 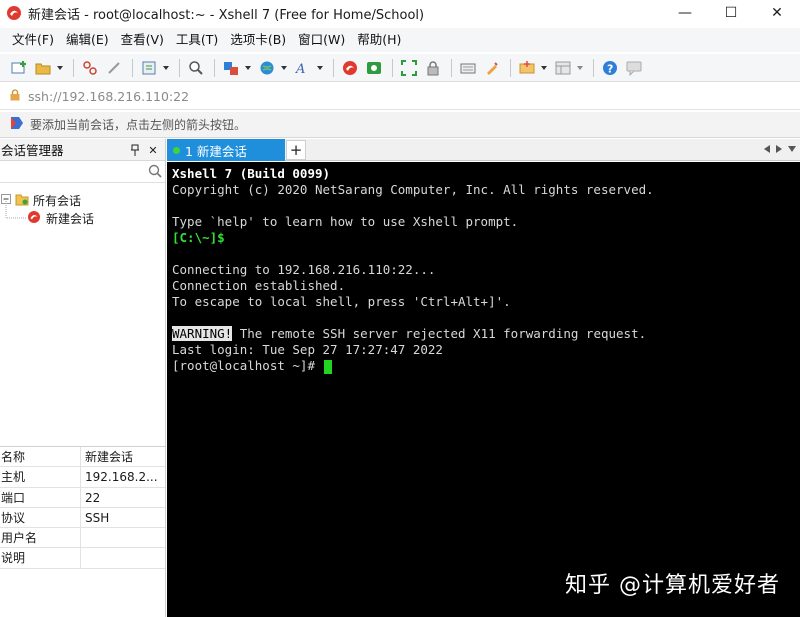 I want to click on menu-tools: 工具(T), so click(x=197, y=40).